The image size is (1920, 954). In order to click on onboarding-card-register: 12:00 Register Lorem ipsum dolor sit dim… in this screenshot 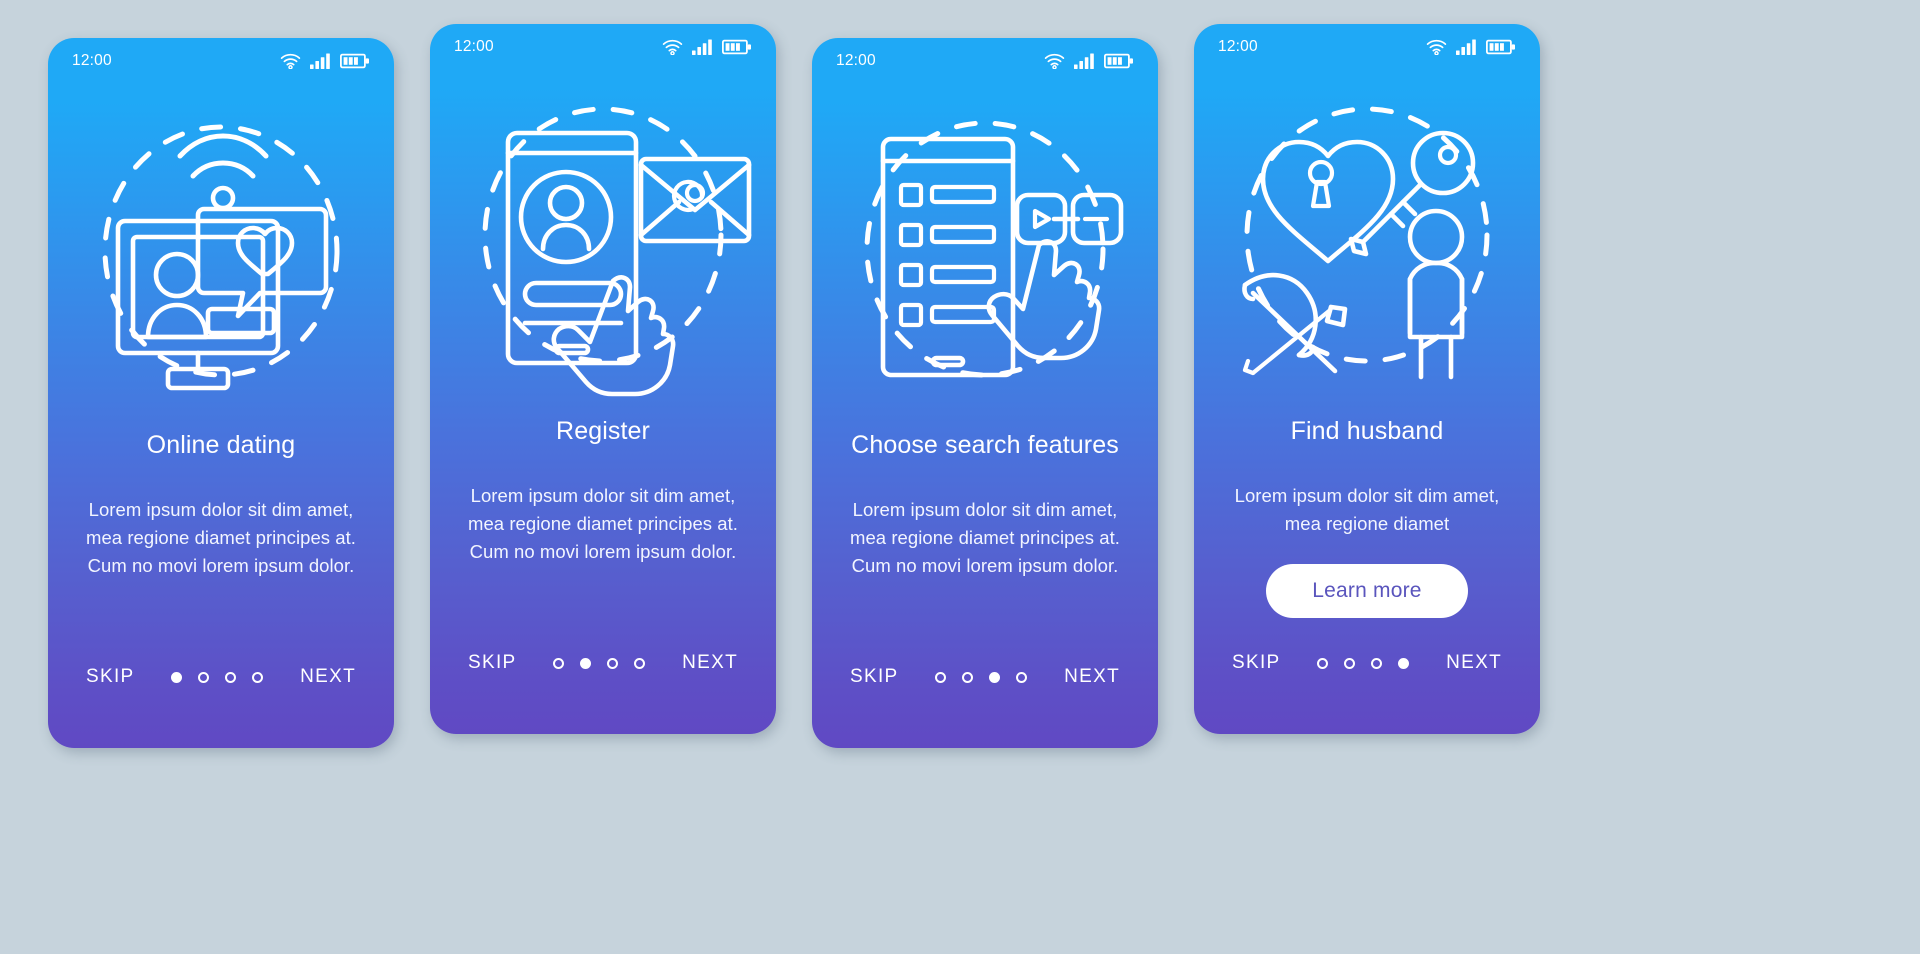, I will do `click(603, 379)`.